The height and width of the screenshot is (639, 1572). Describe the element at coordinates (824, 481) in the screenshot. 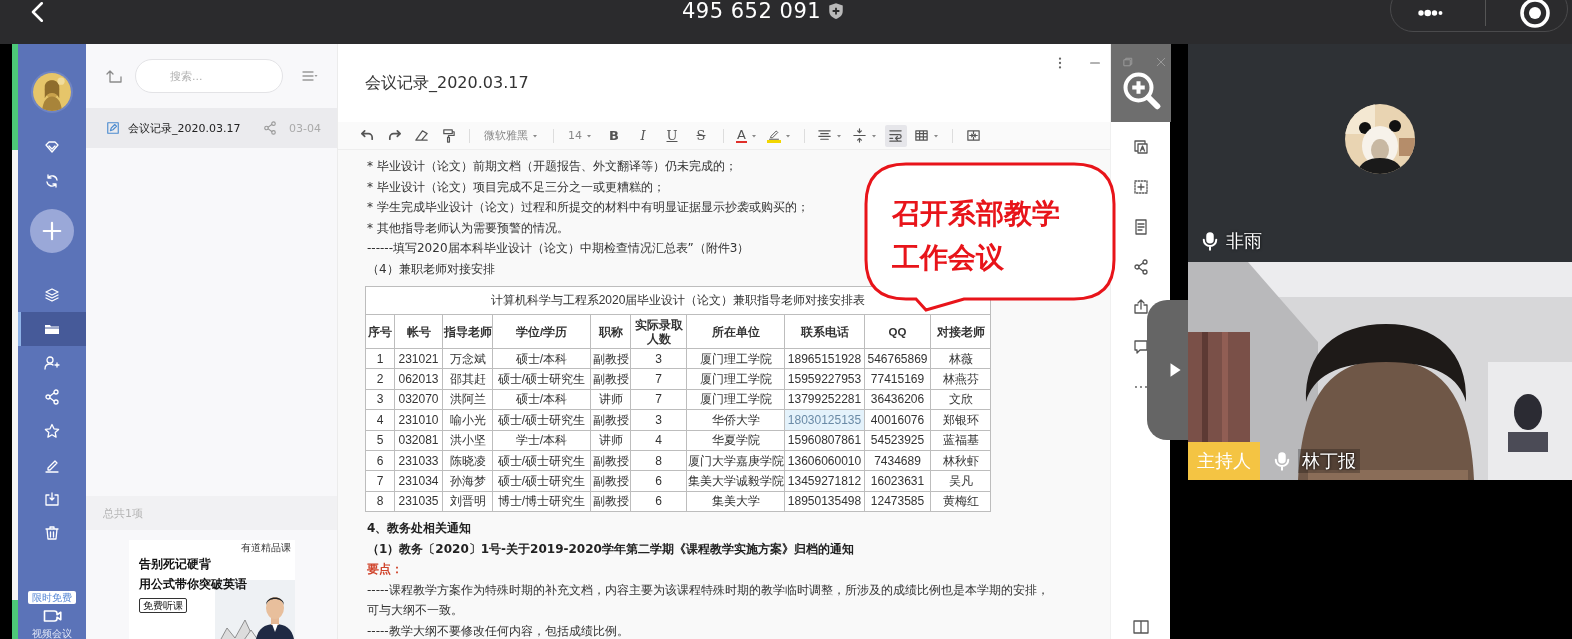

I see `table-cell: 13459271812` at that location.